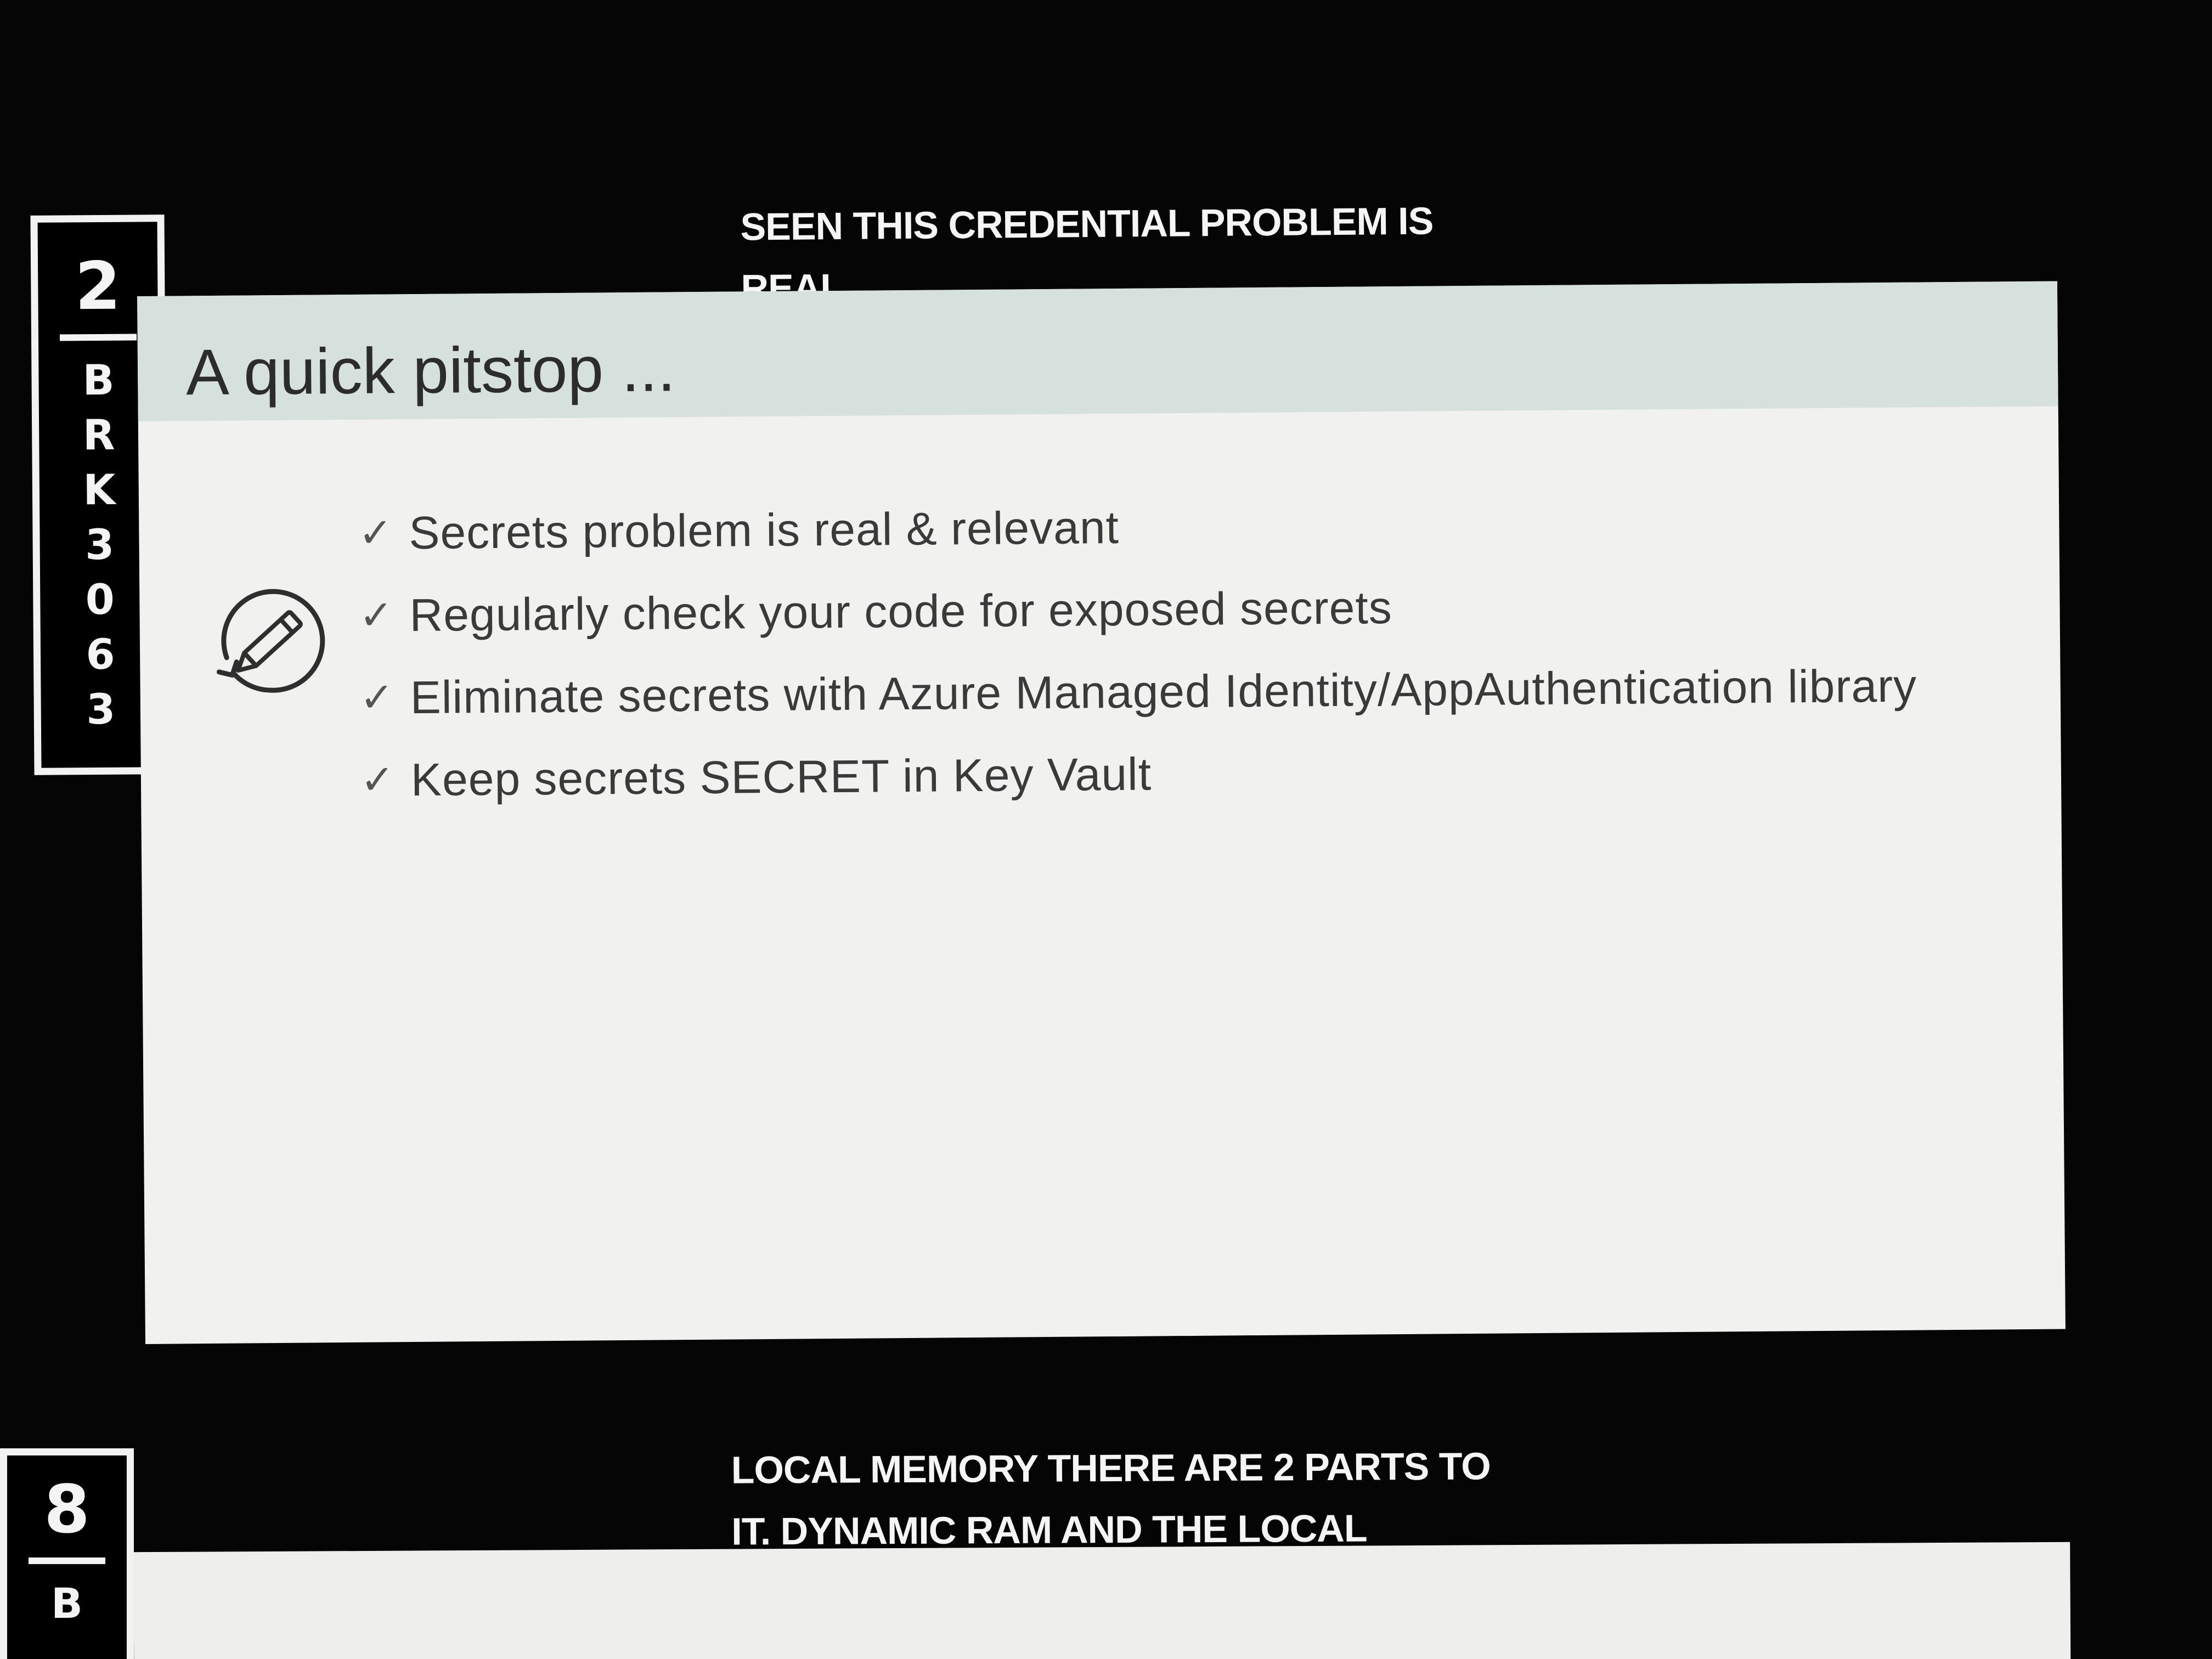 This screenshot has height=1659, width=2212. What do you see at coordinates (1102, 1600) in the screenshot?
I see `next-slide-preview` at bounding box center [1102, 1600].